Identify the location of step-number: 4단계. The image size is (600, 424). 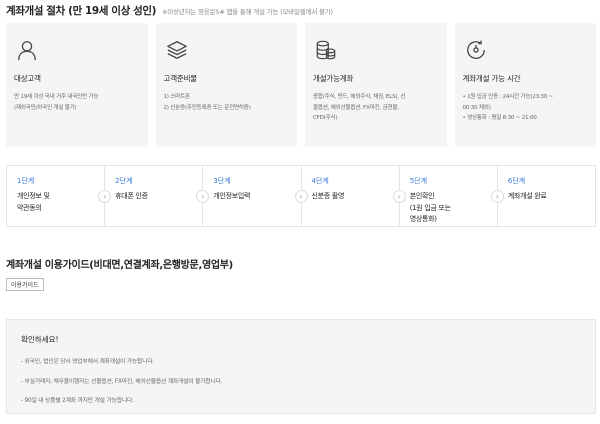
(320, 181).